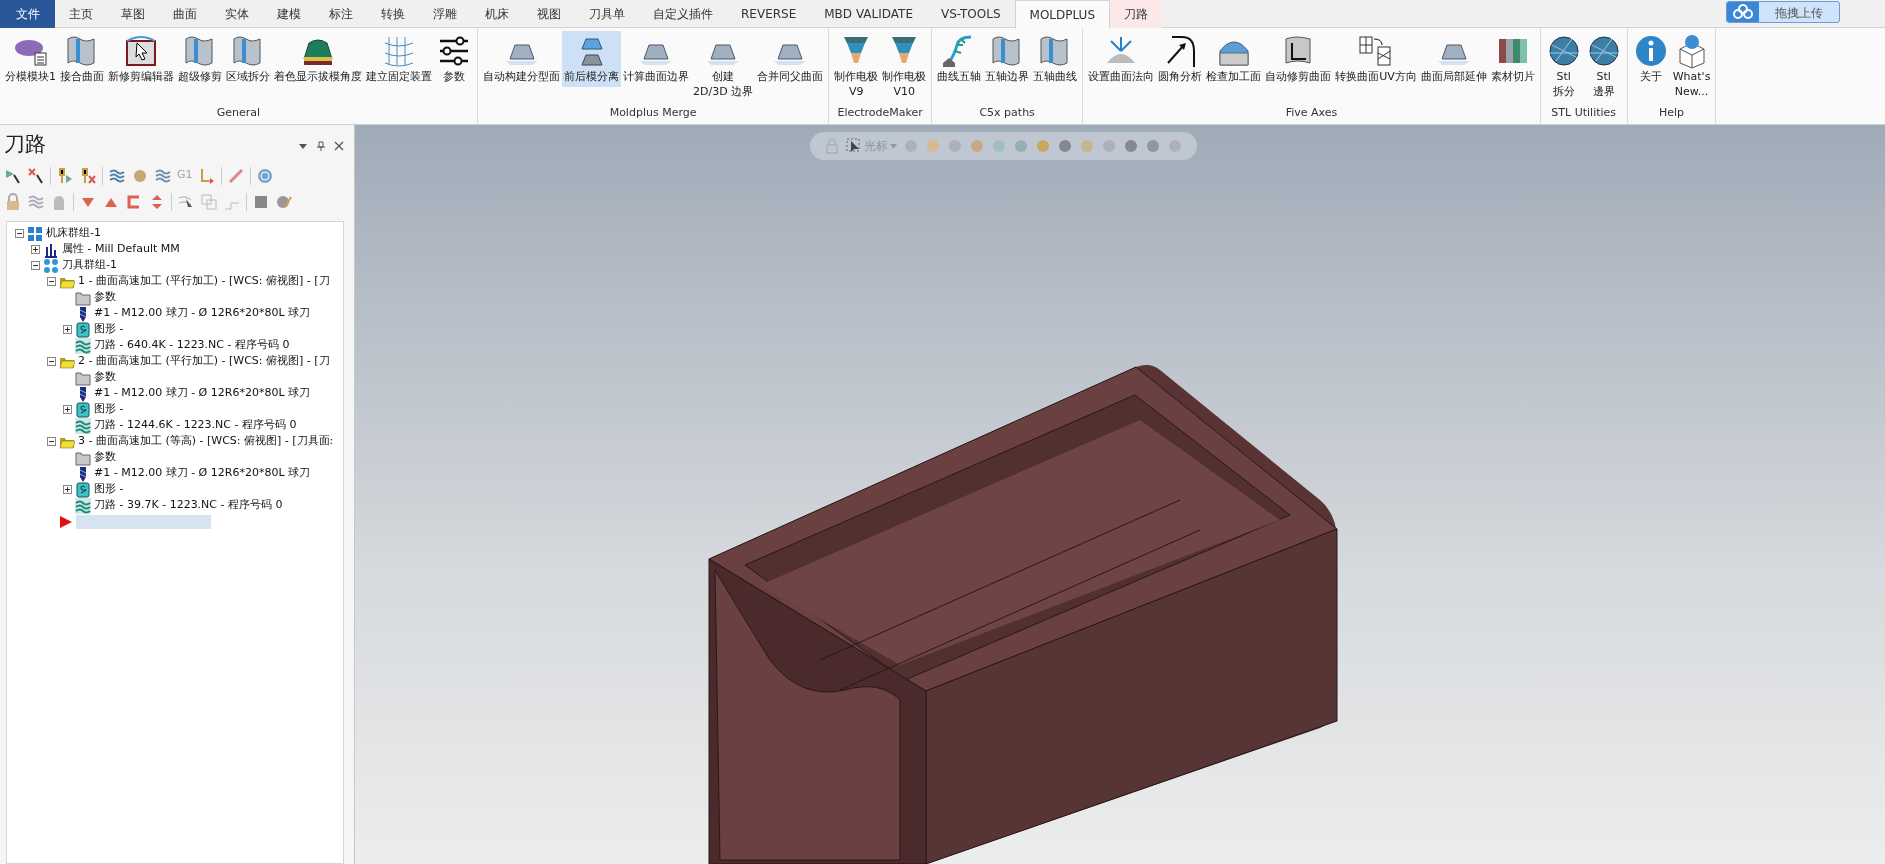 Image resolution: width=1885 pixels, height=864 pixels. I want to click on ribbon-button: Stl 邊界, so click(1603, 66).